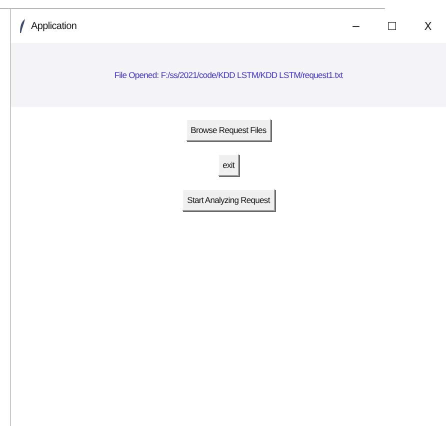 The width and height of the screenshot is (446, 426). I want to click on action-button: Start Analyzing Request, so click(228, 200).